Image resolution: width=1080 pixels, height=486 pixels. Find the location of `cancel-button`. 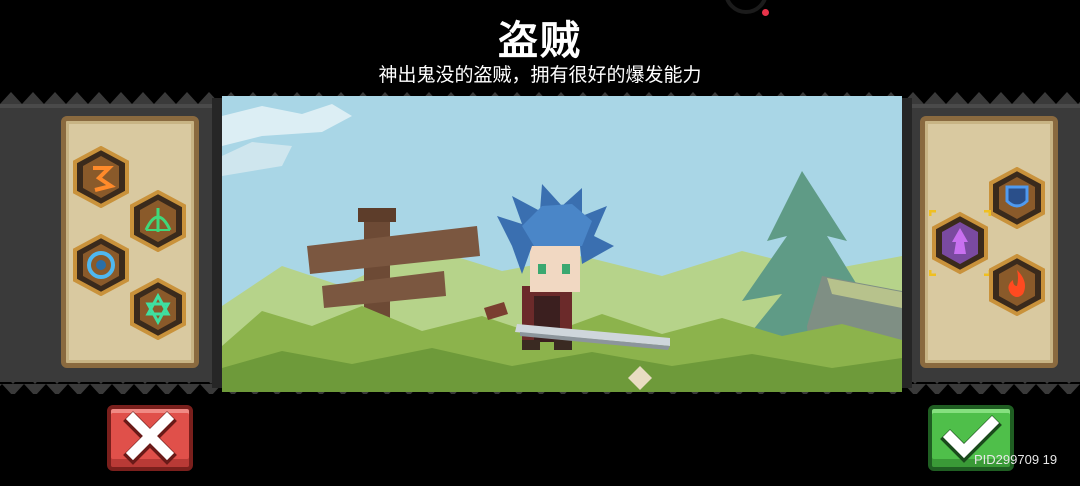

cancel-button is located at coordinates (150, 438).